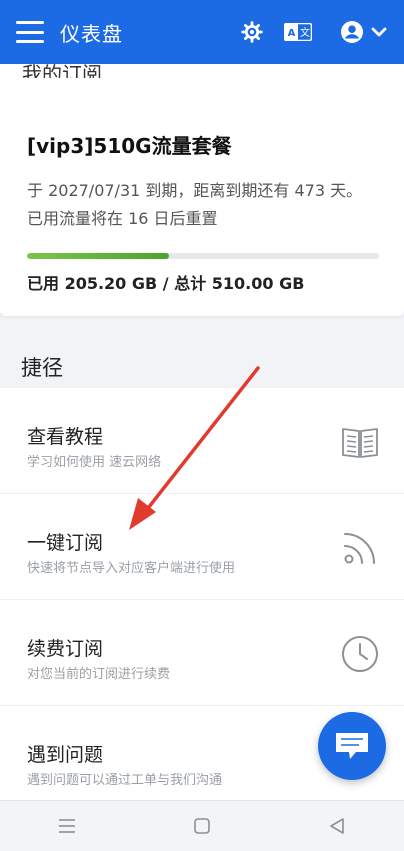 Image resolution: width=404 pixels, height=851 pixels. Describe the element at coordinates (202, 441) in the screenshot. I see `shortcut-tutorial: 查看教程 学习如何使用 速云网络` at that location.